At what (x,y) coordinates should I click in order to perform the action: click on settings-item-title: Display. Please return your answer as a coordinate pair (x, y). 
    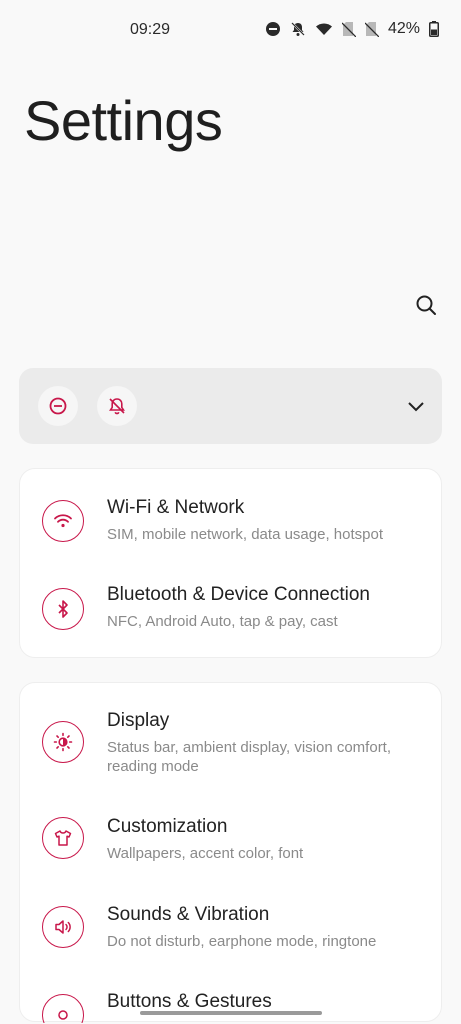
    Looking at the image, I should click on (138, 720).